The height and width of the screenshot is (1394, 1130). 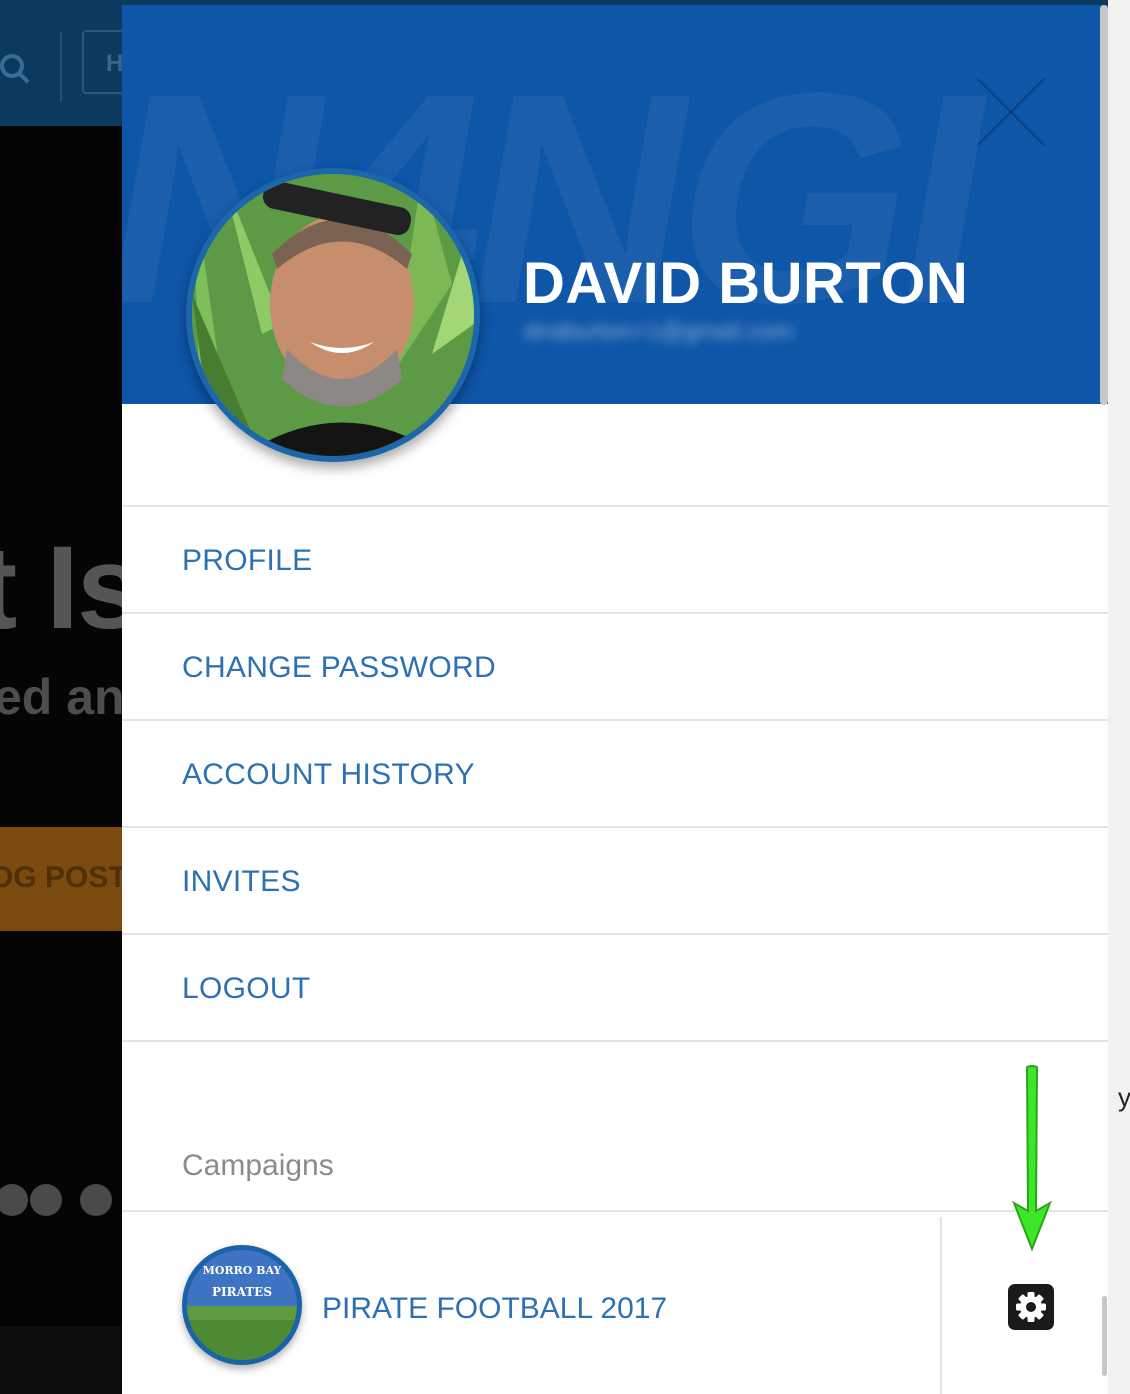 I want to click on close-icon, so click(x=1011, y=112).